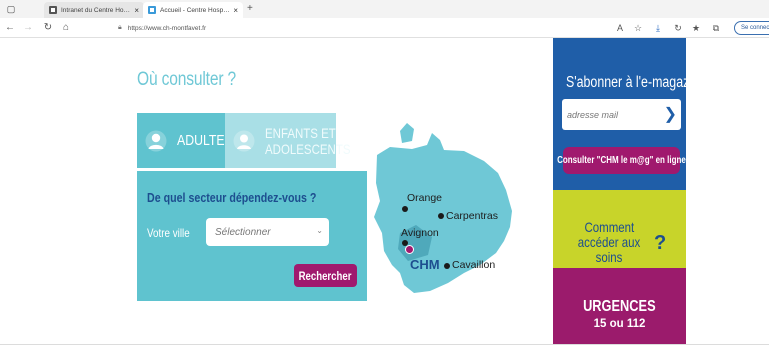  What do you see at coordinates (53, 10) in the screenshot?
I see `intranet-favicon-icon` at bounding box center [53, 10].